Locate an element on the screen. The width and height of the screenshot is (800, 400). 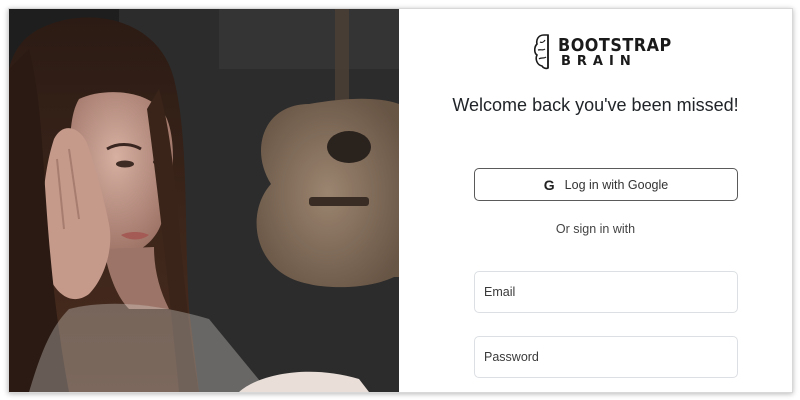
password-field is located at coordinates (606, 357).